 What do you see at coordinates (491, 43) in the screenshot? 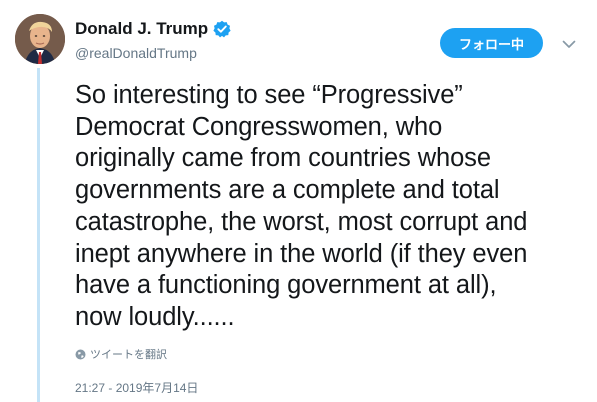
I see `following-button: フォロー中` at bounding box center [491, 43].